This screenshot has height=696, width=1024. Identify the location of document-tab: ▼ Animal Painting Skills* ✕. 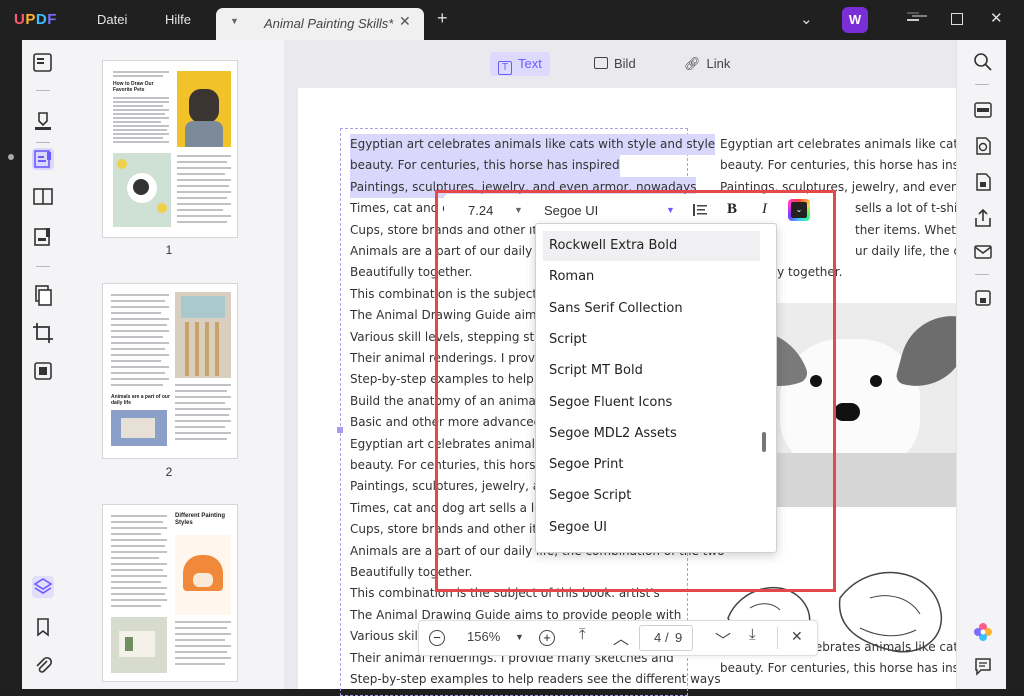
(320, 24).